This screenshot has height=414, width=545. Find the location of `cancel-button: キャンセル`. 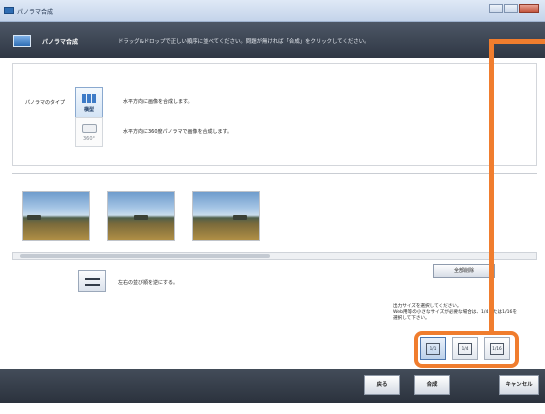

cancel-button: キャンセル is located at coordinates (519, 385).